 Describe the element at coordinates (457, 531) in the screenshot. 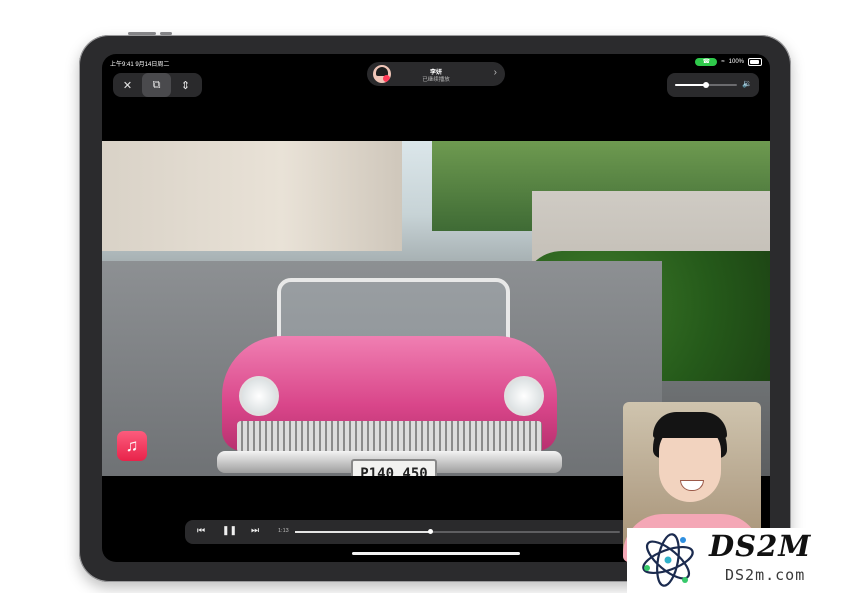

I see `playback-scrubber` at that location.